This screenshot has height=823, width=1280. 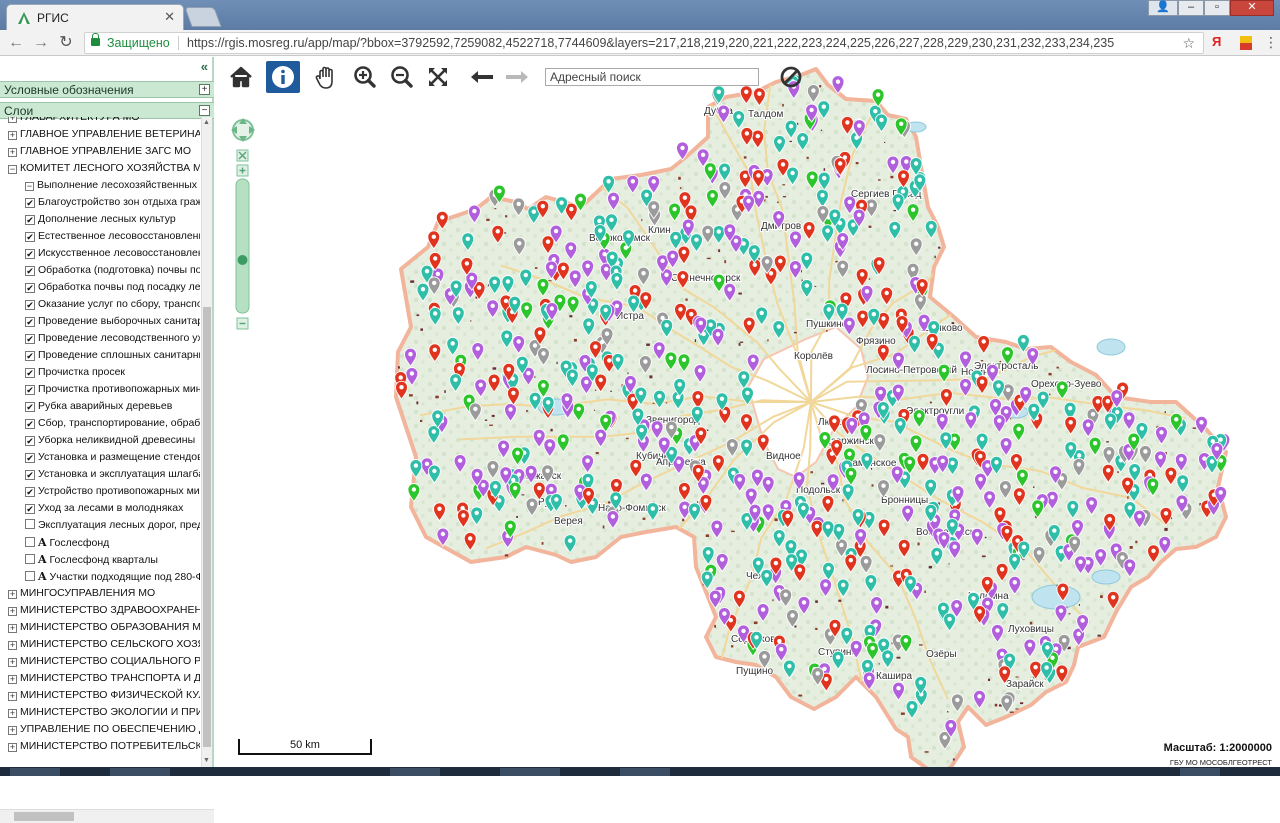 What do you see at coordinates (111, 185) in the screenshot?
I see `layer-tree-item: − Выполнение лесохозяйственных` at bounding box center [111, 185].